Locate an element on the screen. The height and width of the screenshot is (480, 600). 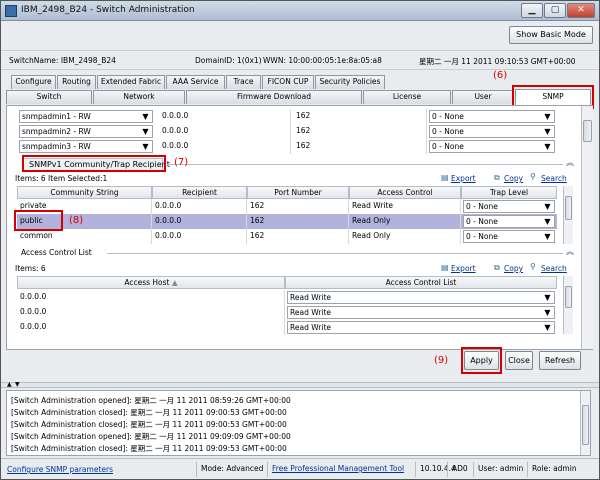
snmpv3-user-select: snmpadmin1 - RW ▼ is located at coordinates (86, 116).